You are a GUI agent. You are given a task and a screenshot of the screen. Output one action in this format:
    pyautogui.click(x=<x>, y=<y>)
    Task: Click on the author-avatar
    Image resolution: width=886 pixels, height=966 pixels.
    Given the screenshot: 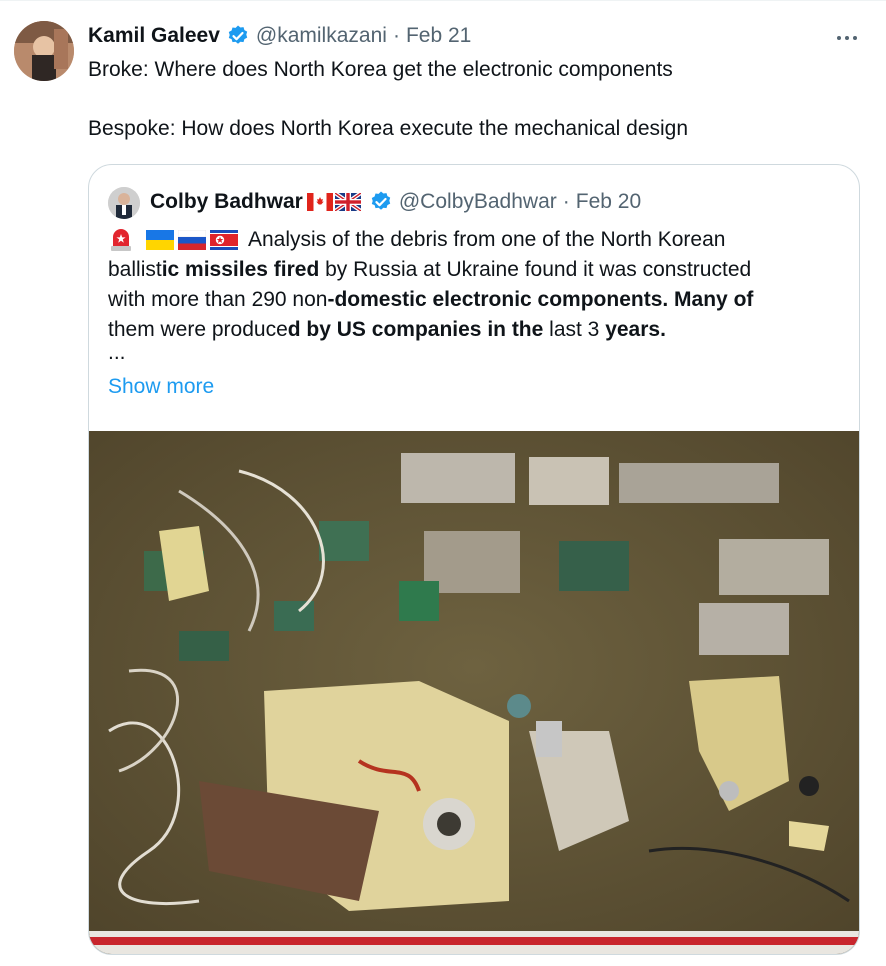 What is the action you would take?
    pyautogui.click(x=44, y=51)
    